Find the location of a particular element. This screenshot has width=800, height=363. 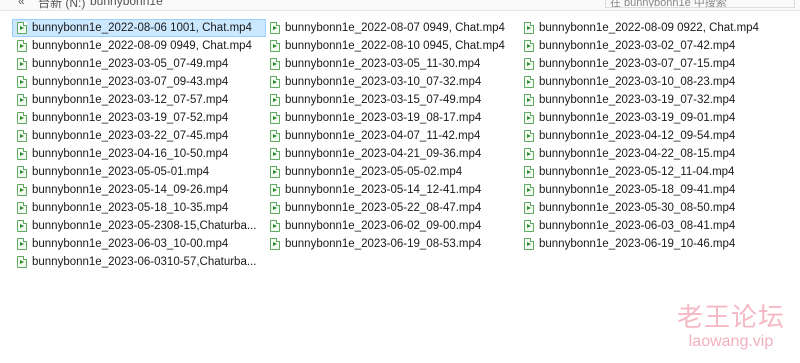

file-item: bunnybonn1e_2023-03-10_07-32.mp4 is located at coordinates (392, 82).